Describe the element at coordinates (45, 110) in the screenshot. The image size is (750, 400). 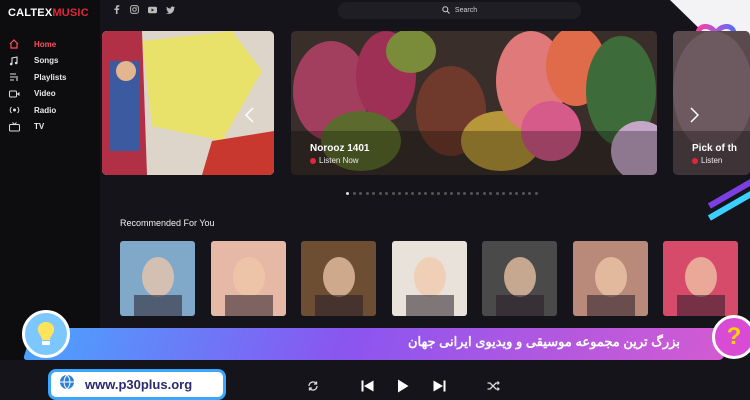
I see `sidebar-item-label: Radio` at that location.